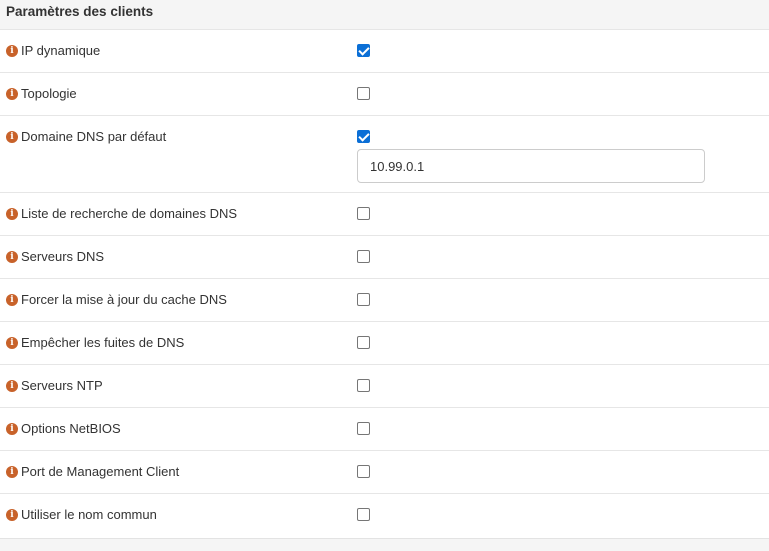  What do you see at coordinates (94, 136) in the screenshot?
I see `setting-label-text: Domaine DNS par défaut` at bounding box center [94, 136].